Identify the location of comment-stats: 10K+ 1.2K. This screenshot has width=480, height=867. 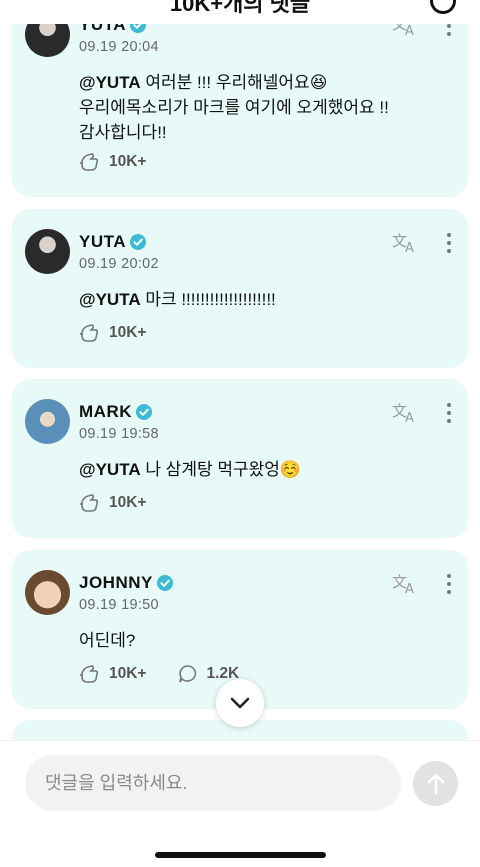
(159, 674).